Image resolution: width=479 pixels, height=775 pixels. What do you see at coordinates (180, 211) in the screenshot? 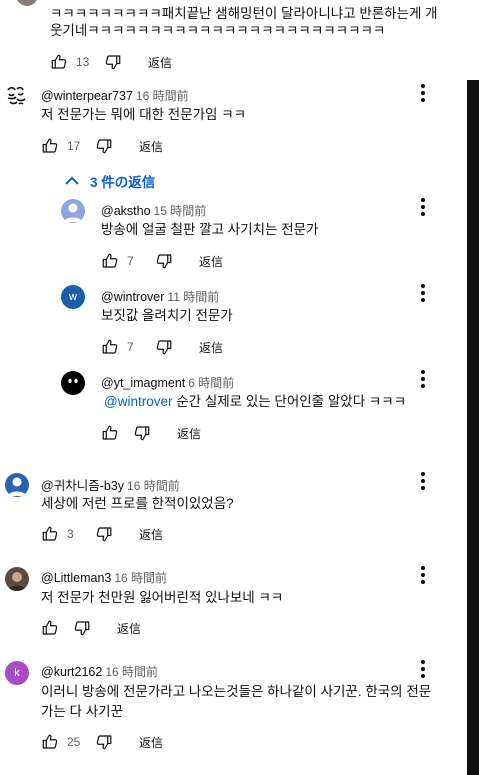
I see `timestamp: 15 時間前` at bounding box center [180, 211].